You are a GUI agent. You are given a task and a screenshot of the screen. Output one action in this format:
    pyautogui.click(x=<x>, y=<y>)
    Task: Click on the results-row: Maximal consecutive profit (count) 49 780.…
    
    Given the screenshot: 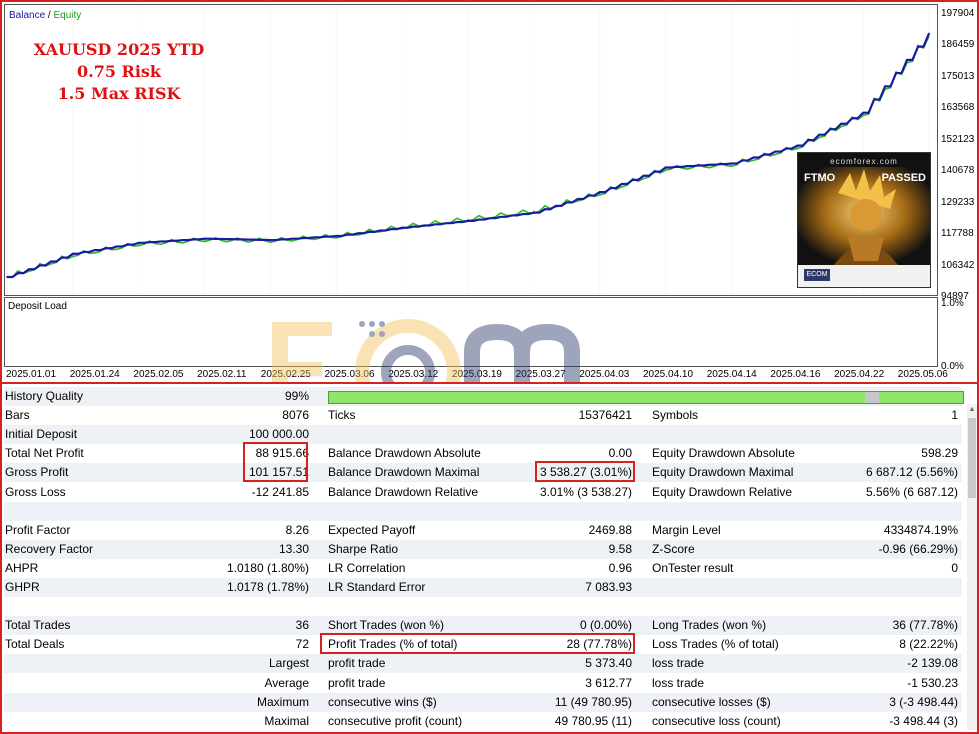 What is the action you would take?
    pyautogui.click(x=483, y=721)
    